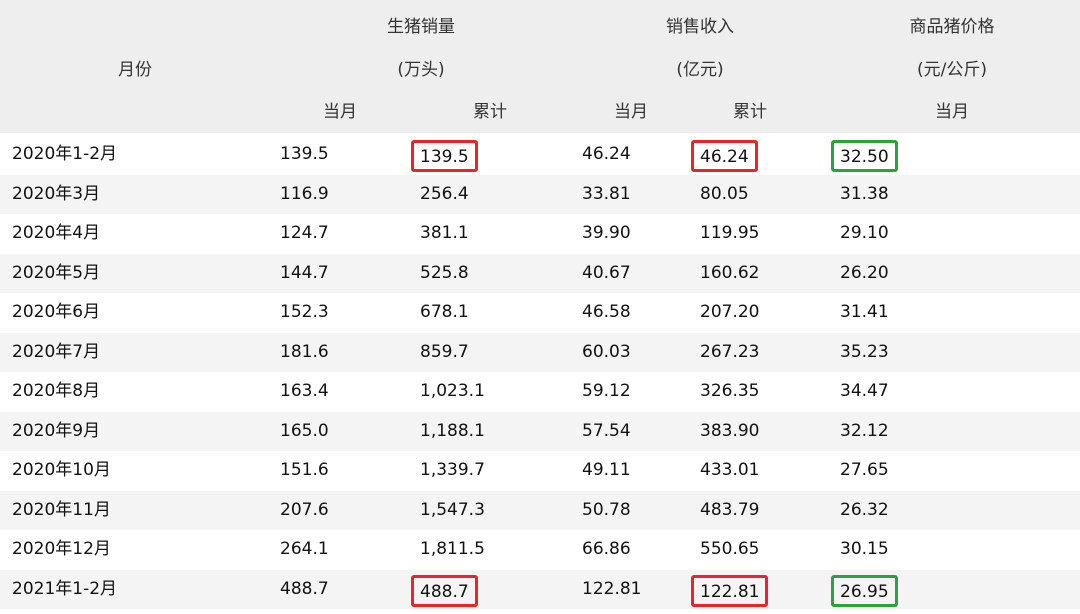  I want to click on cell-month: 2020年5月, so click(56, 272).